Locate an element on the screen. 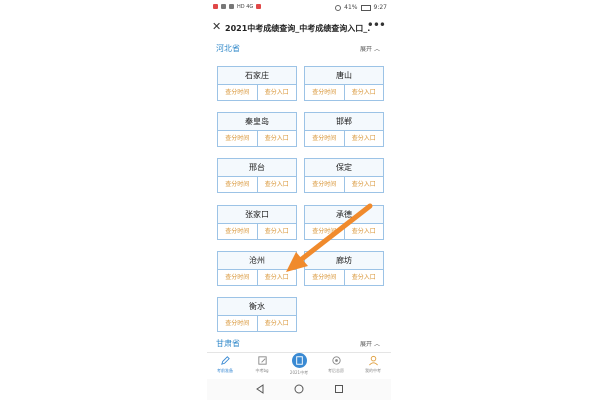 The image size is (600, 400). battery-icon is located at coordinates (365, 7).